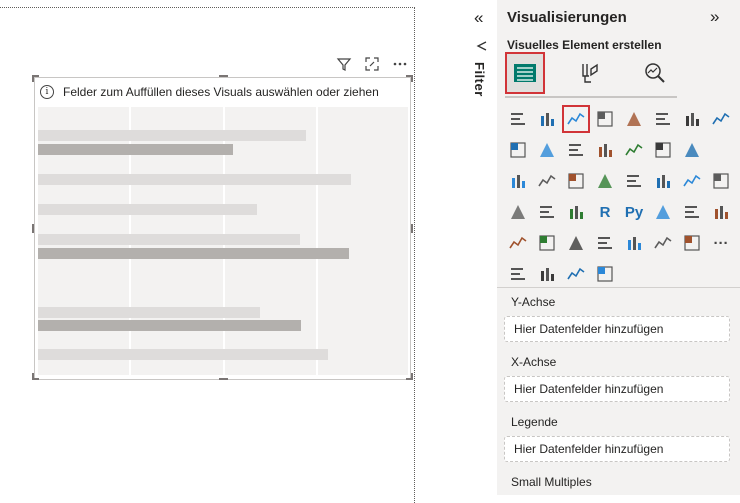 The image size is (740, 503). What do you see at coordinates (617, 389) in the screenshot?
I see `x-axis-well-dropzone: Hier Datenfelder hinzufügen` at bounding box center [617, 389].